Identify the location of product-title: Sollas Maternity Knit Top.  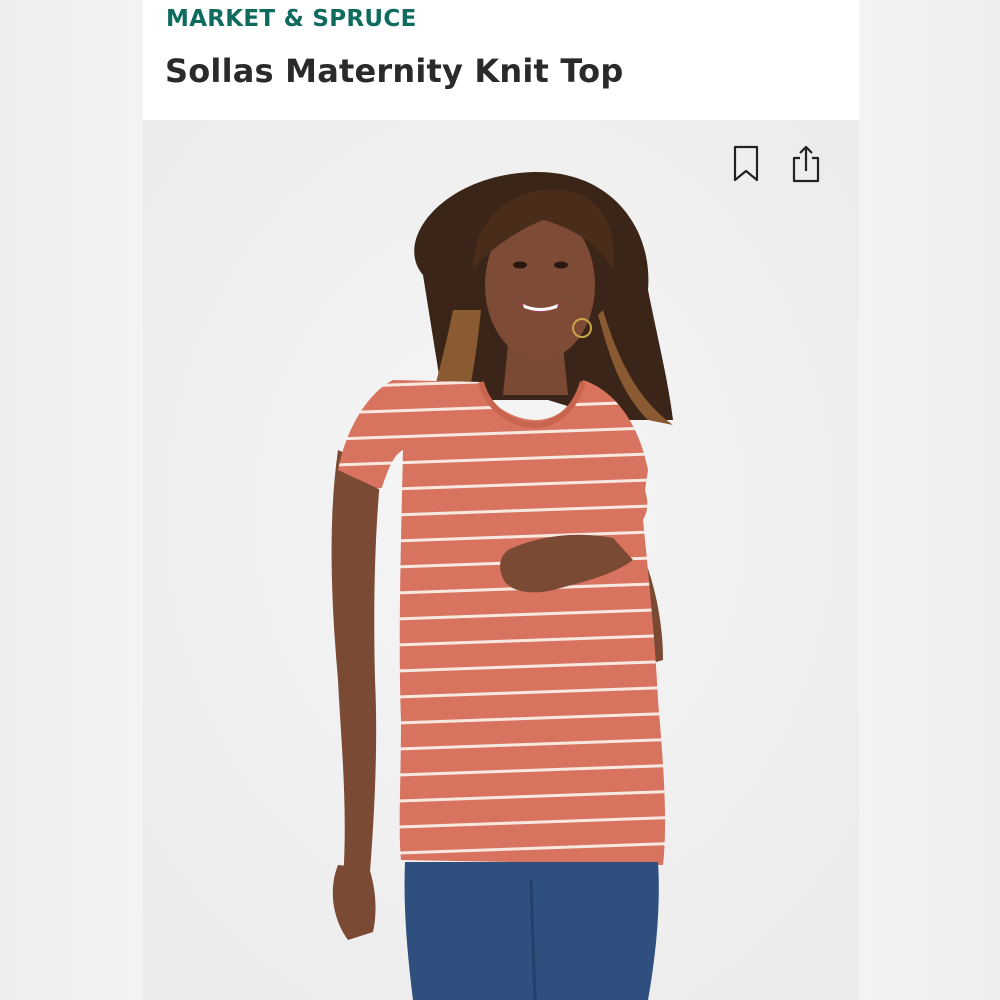
(394, 71).